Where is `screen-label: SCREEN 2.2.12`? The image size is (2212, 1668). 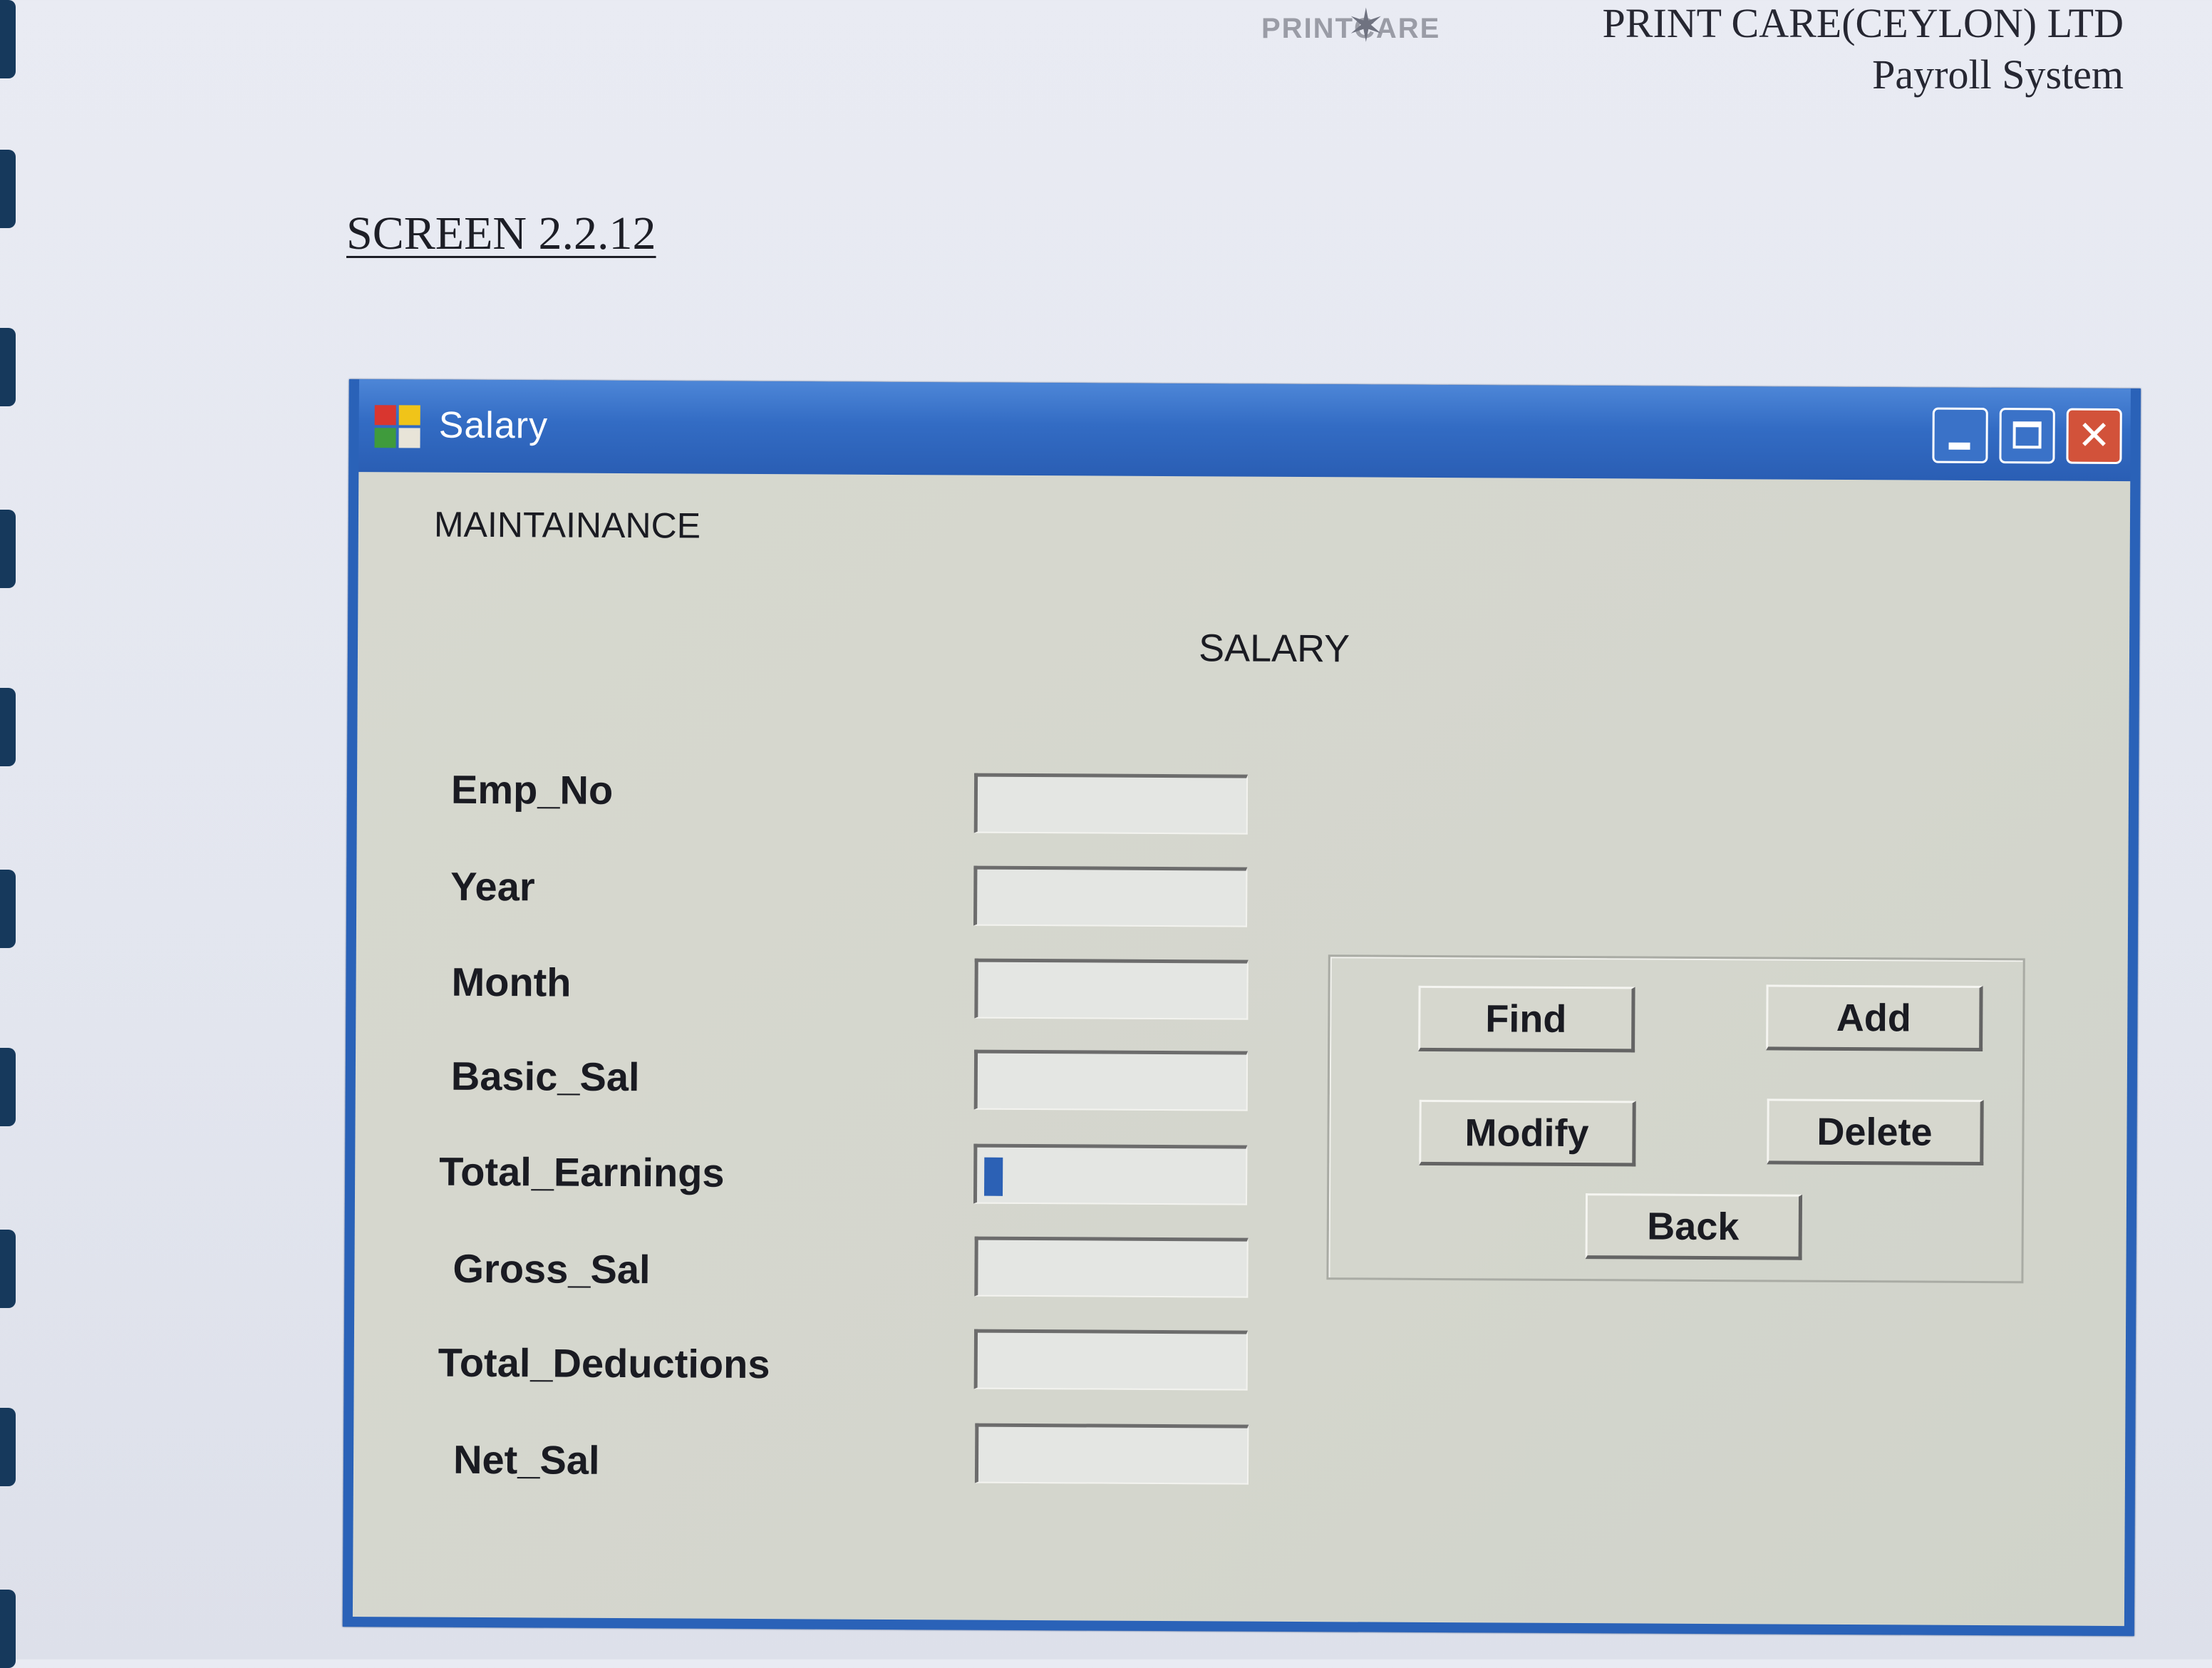
screen-label: SCREEN 2.2.12 is located at coordinates (501, 233).